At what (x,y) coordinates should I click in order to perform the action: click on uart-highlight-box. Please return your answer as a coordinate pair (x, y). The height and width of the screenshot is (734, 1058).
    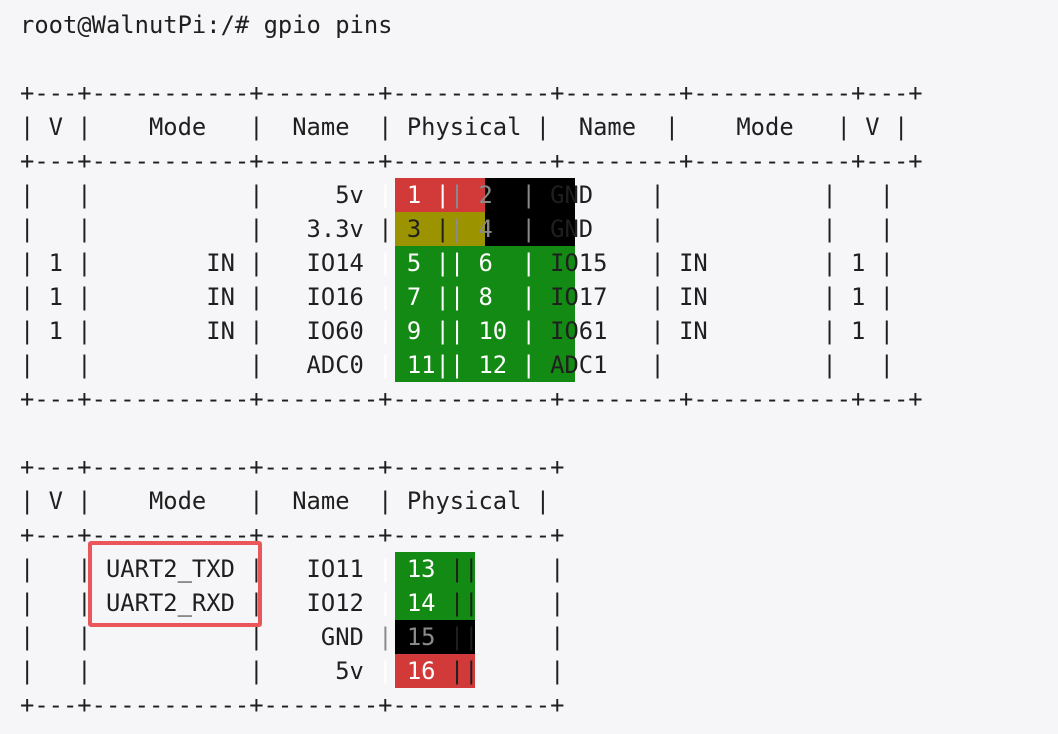
    Looking at the image, I should click on (175, 584).